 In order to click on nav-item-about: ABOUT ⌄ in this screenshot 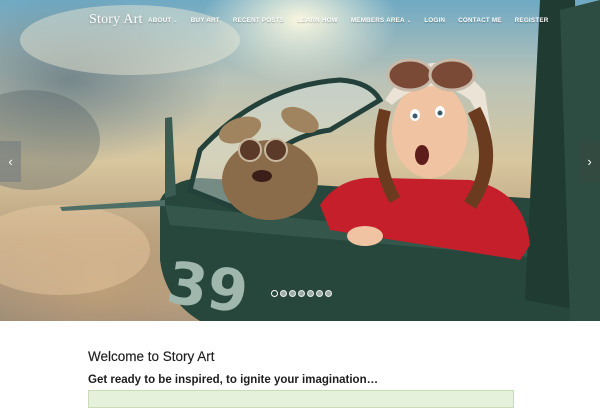, I will do `click(163, 20)`.